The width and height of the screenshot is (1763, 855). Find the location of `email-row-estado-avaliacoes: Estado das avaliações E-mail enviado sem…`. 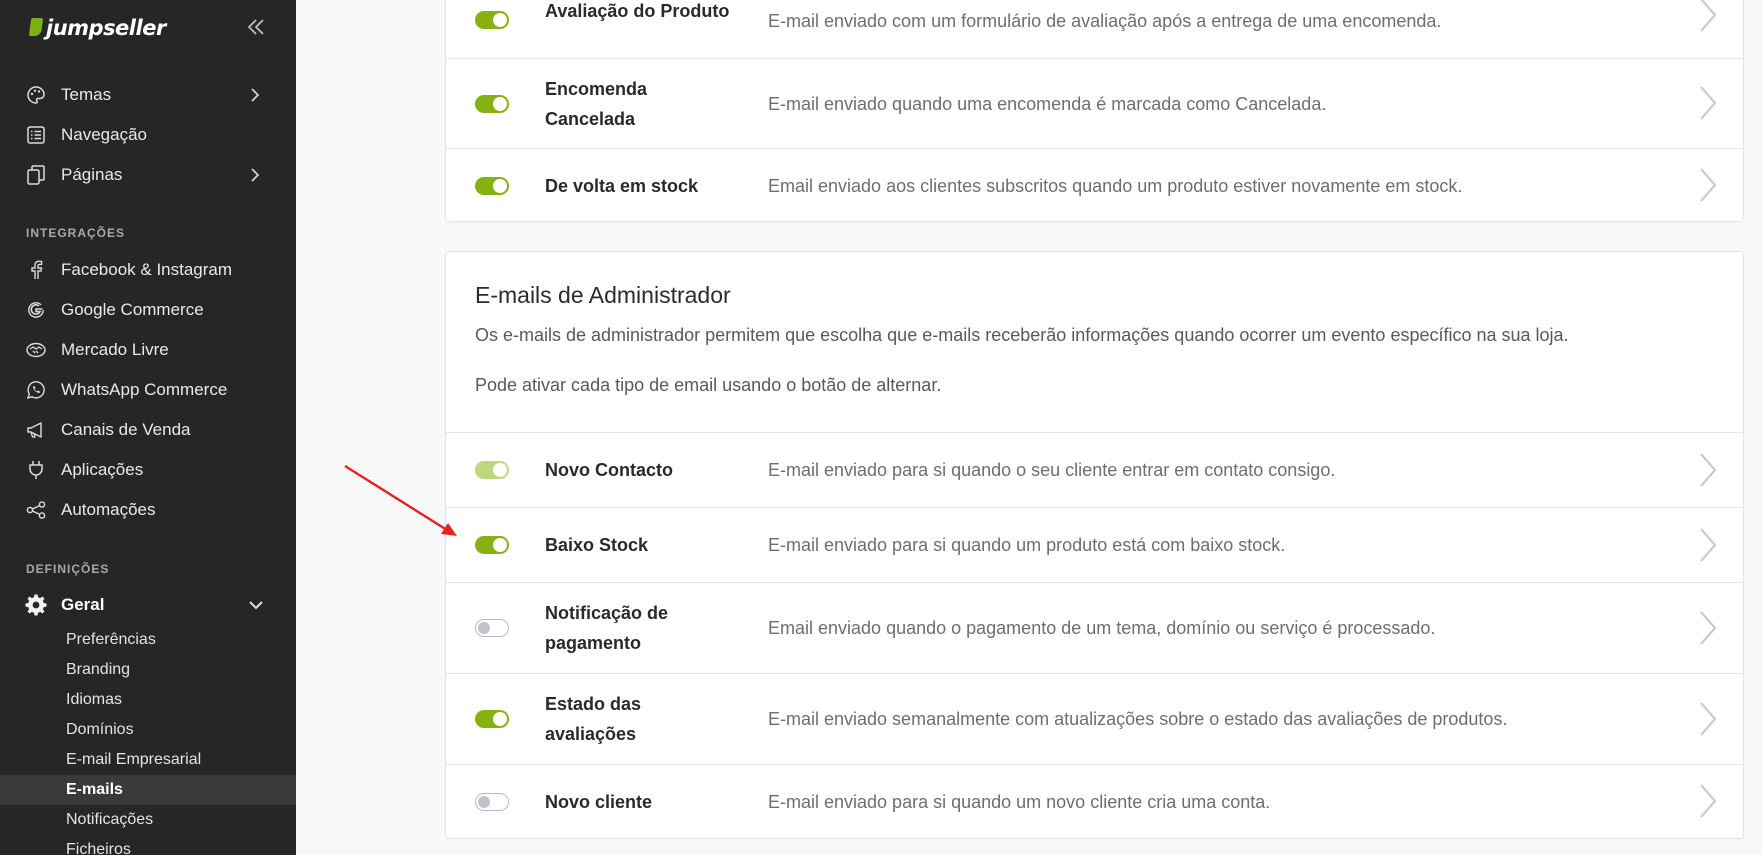

email-row-estado-avaliacoes: Estado das avaliações E-mail enviado sem… is located at coordinates (1094, 718).